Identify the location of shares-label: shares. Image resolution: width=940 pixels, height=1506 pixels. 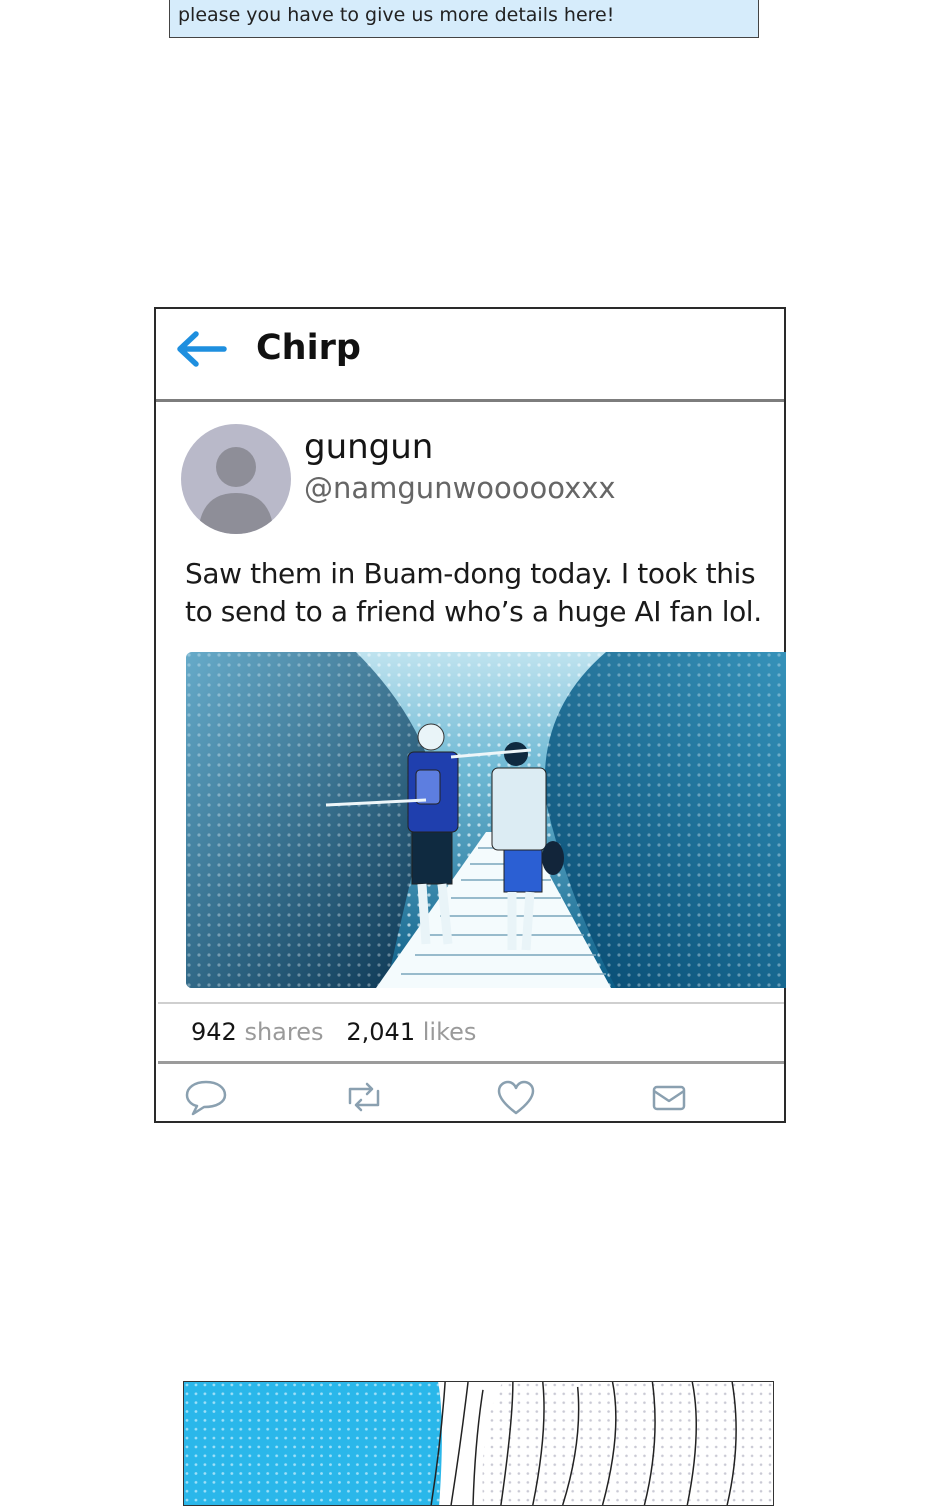
(284, 1032).